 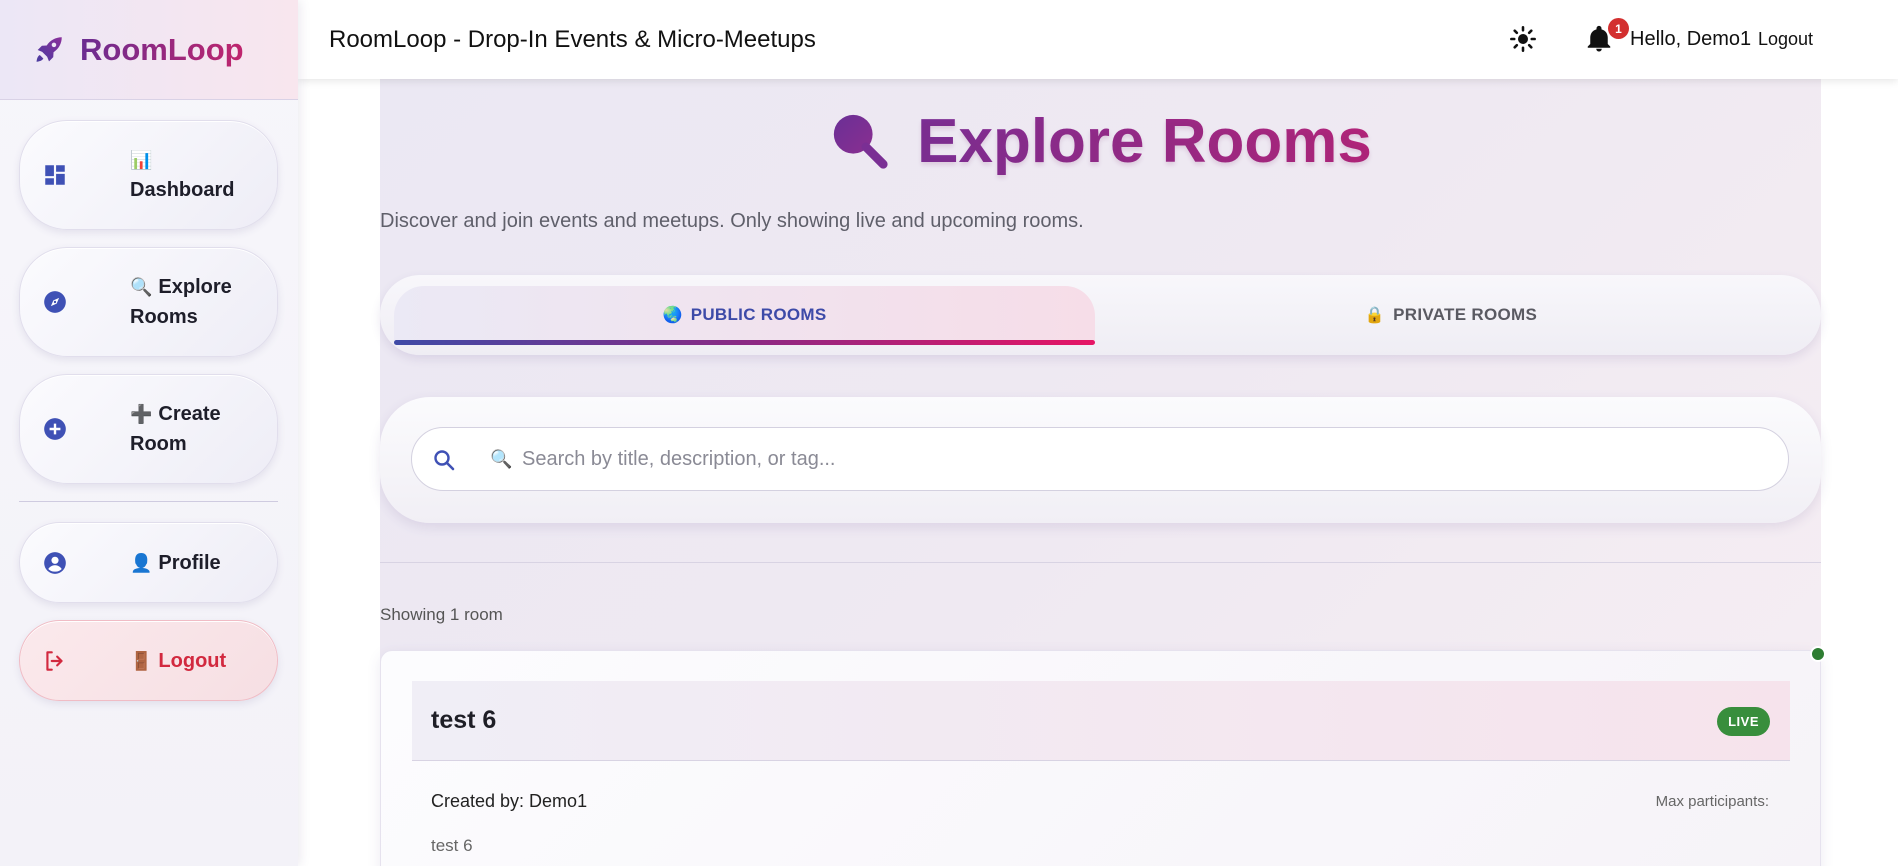 What do you see at coordinates (1465, 314) in the screenshot?
I see `tab-label: PRIVATE ROOMS` at bounding box center [1465, 314].